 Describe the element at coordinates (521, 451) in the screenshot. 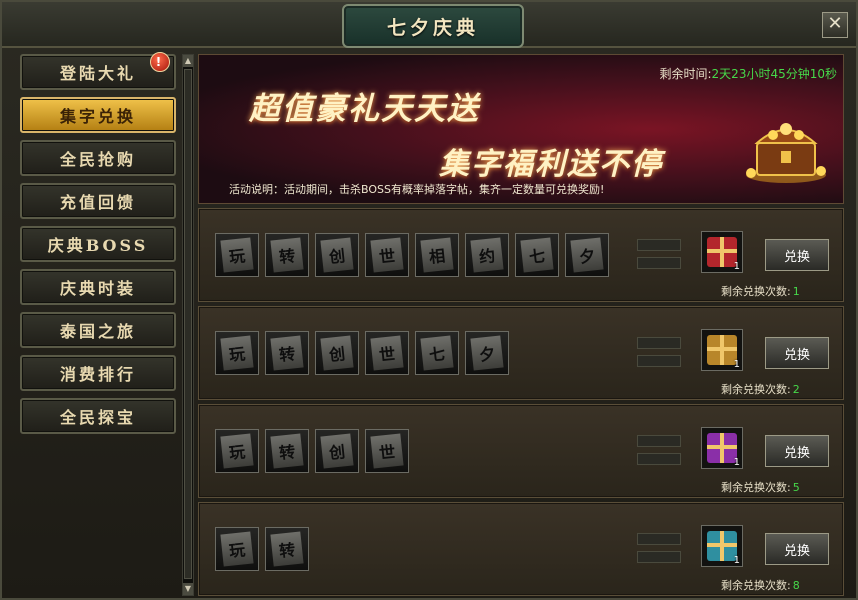

I see `exchange-row: 玩转创世 1 兑换剩余兑换次数: 5` at that location.